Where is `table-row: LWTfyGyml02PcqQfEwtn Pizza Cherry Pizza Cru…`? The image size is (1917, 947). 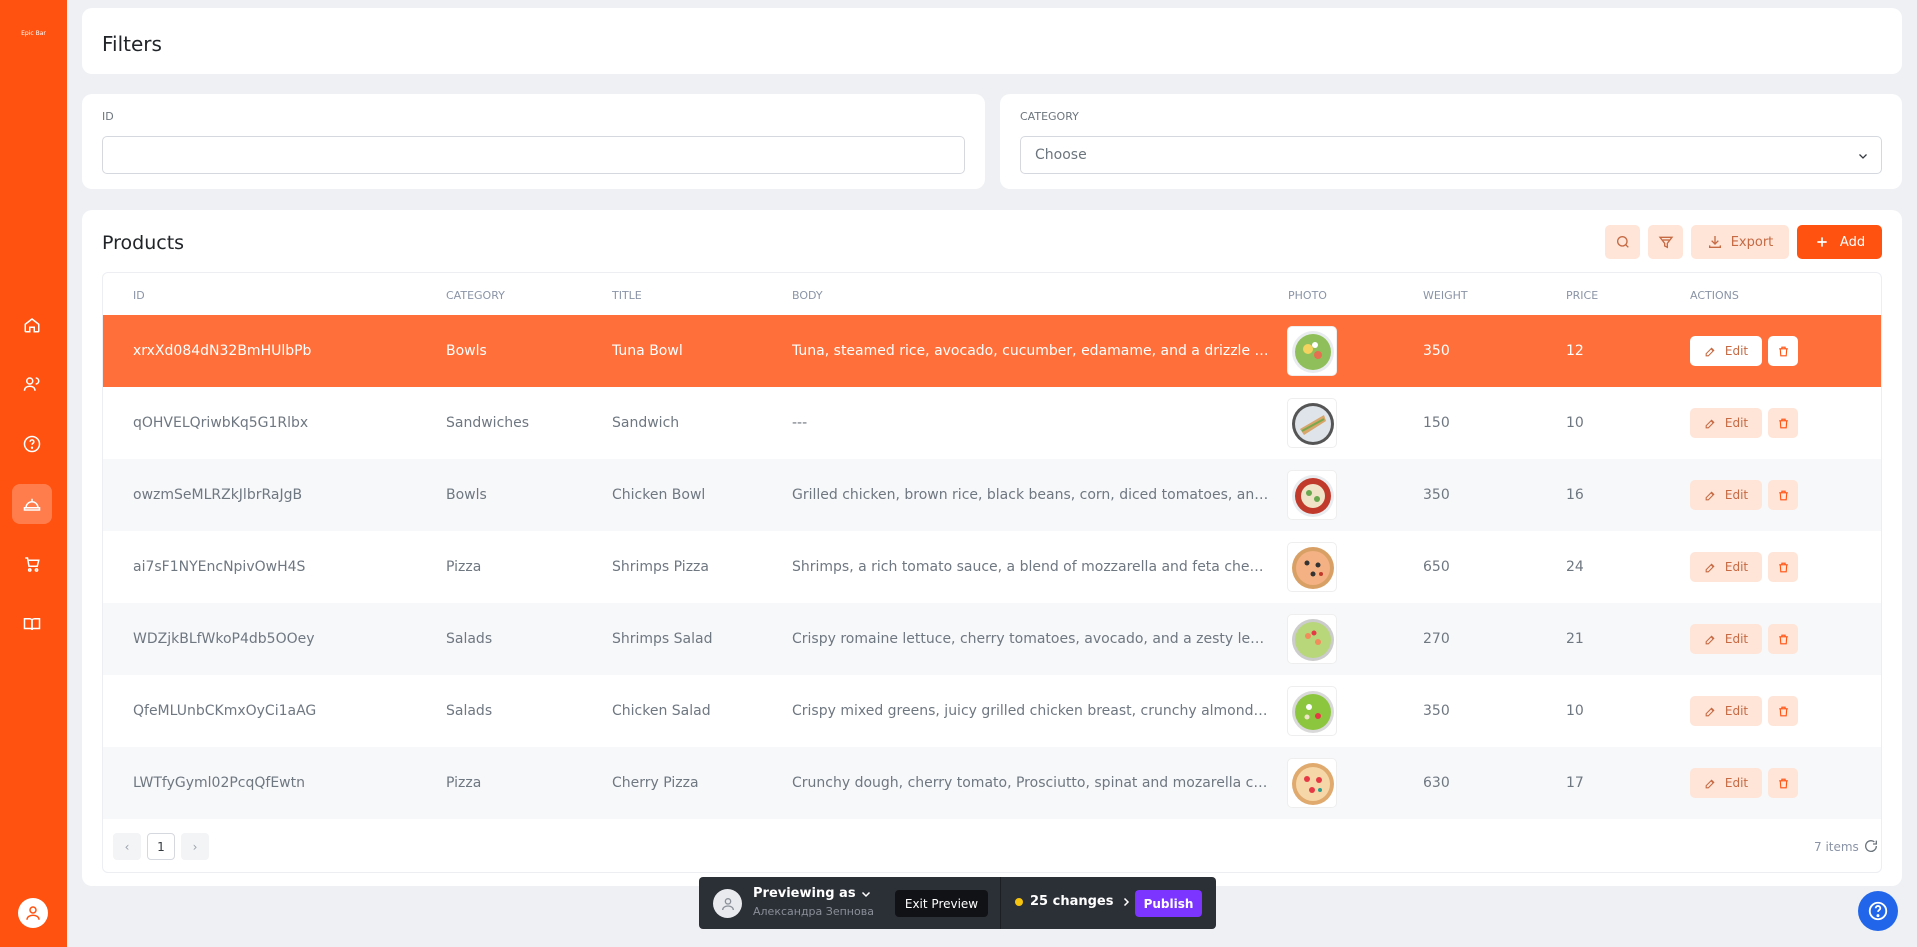 table-row: LWTfyGyml02PcqQfEwtn Pizza Cherry Pizza Cru… is located at coordinates (992, 783).